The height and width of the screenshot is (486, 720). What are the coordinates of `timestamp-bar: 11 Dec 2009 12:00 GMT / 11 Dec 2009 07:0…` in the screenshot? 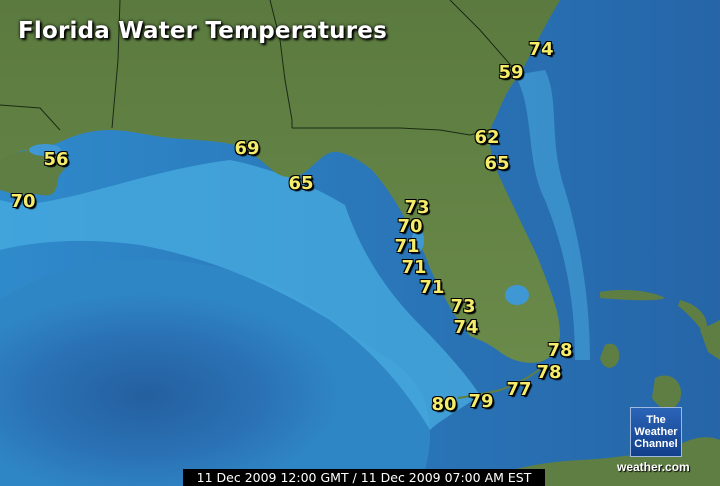 It's located at (364, 477).